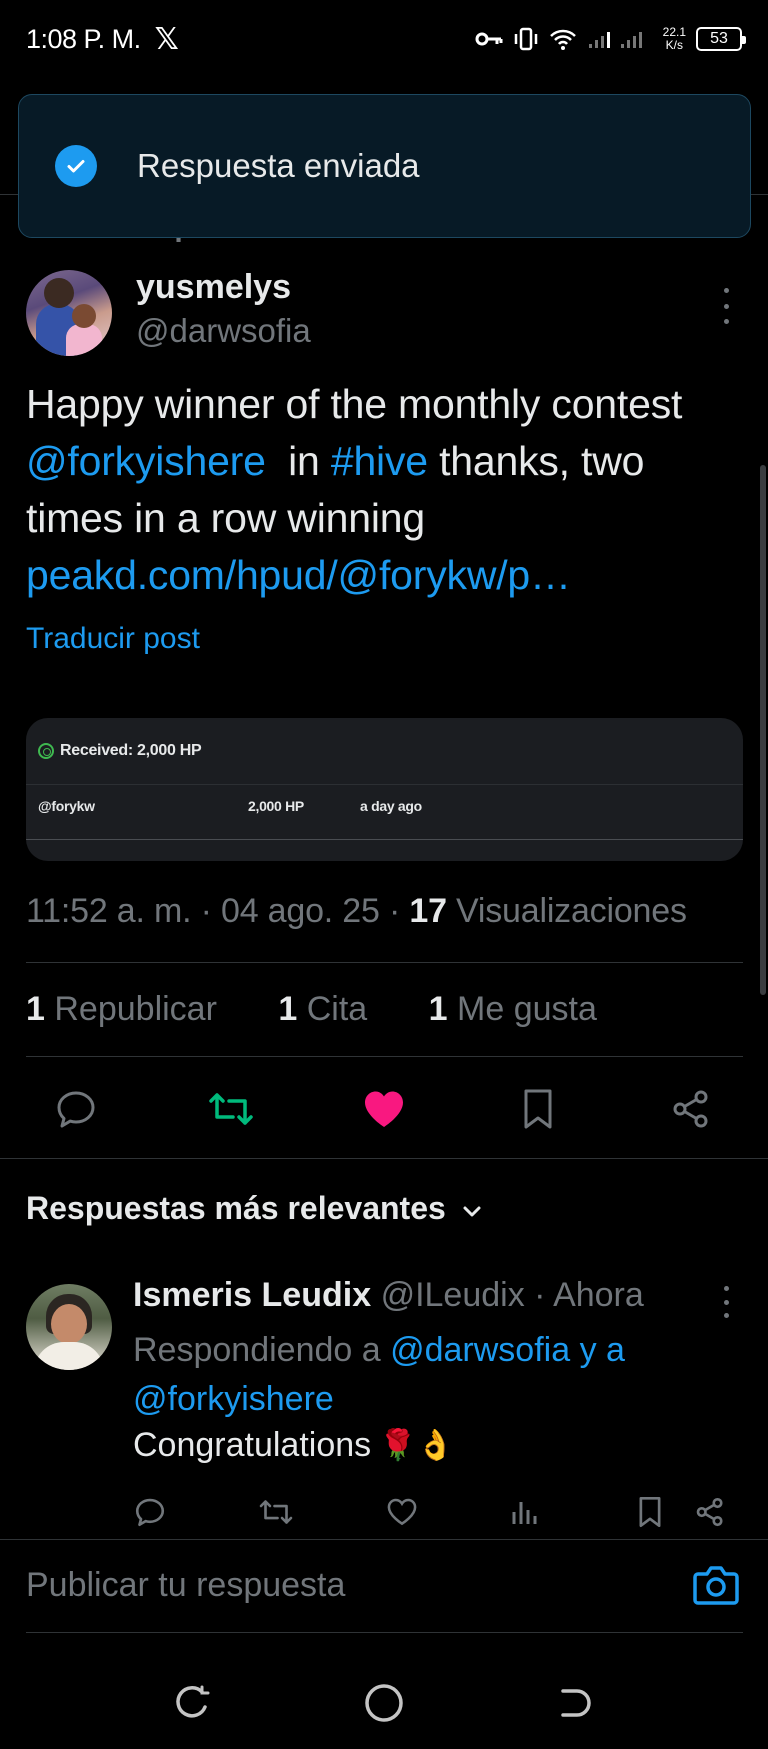 Image resolution: width=768 pixels, height=1749 pixels. I want to click on like-icon, so click(384, 1109).